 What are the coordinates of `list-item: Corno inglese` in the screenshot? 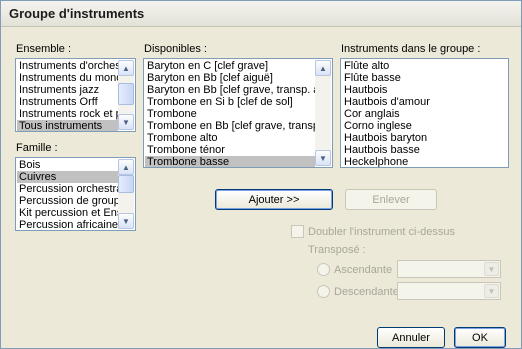 It's located at (424, 126).